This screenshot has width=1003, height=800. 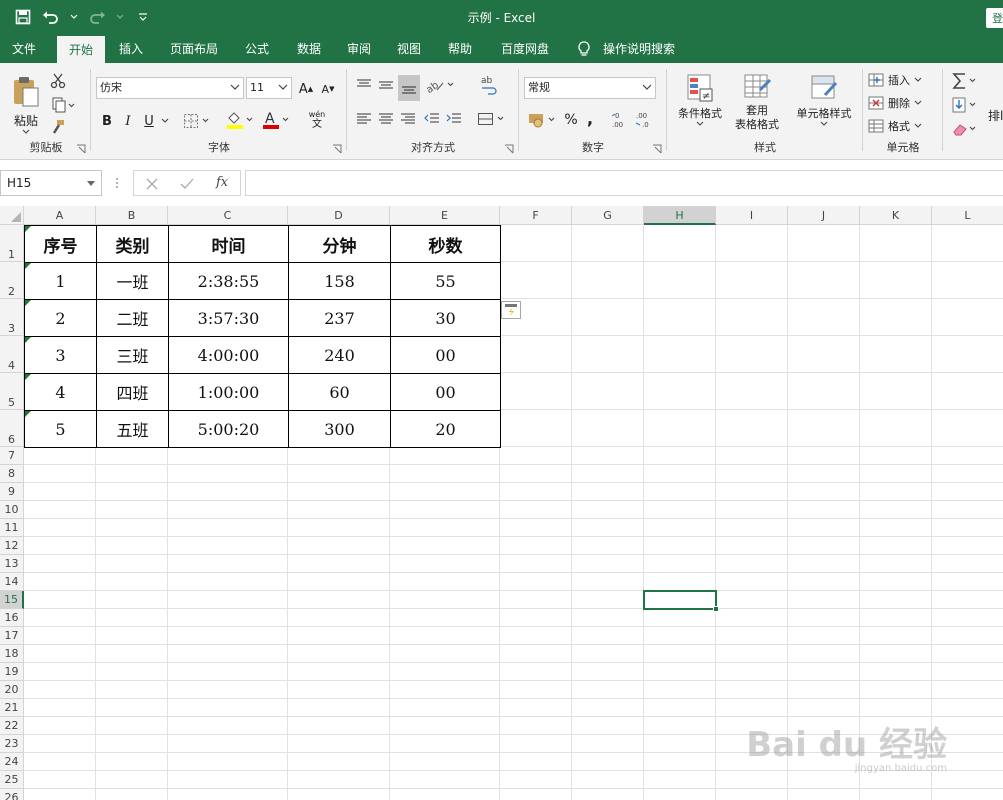 I want to click on table-cell: 二班, so click(x=132, y=318).